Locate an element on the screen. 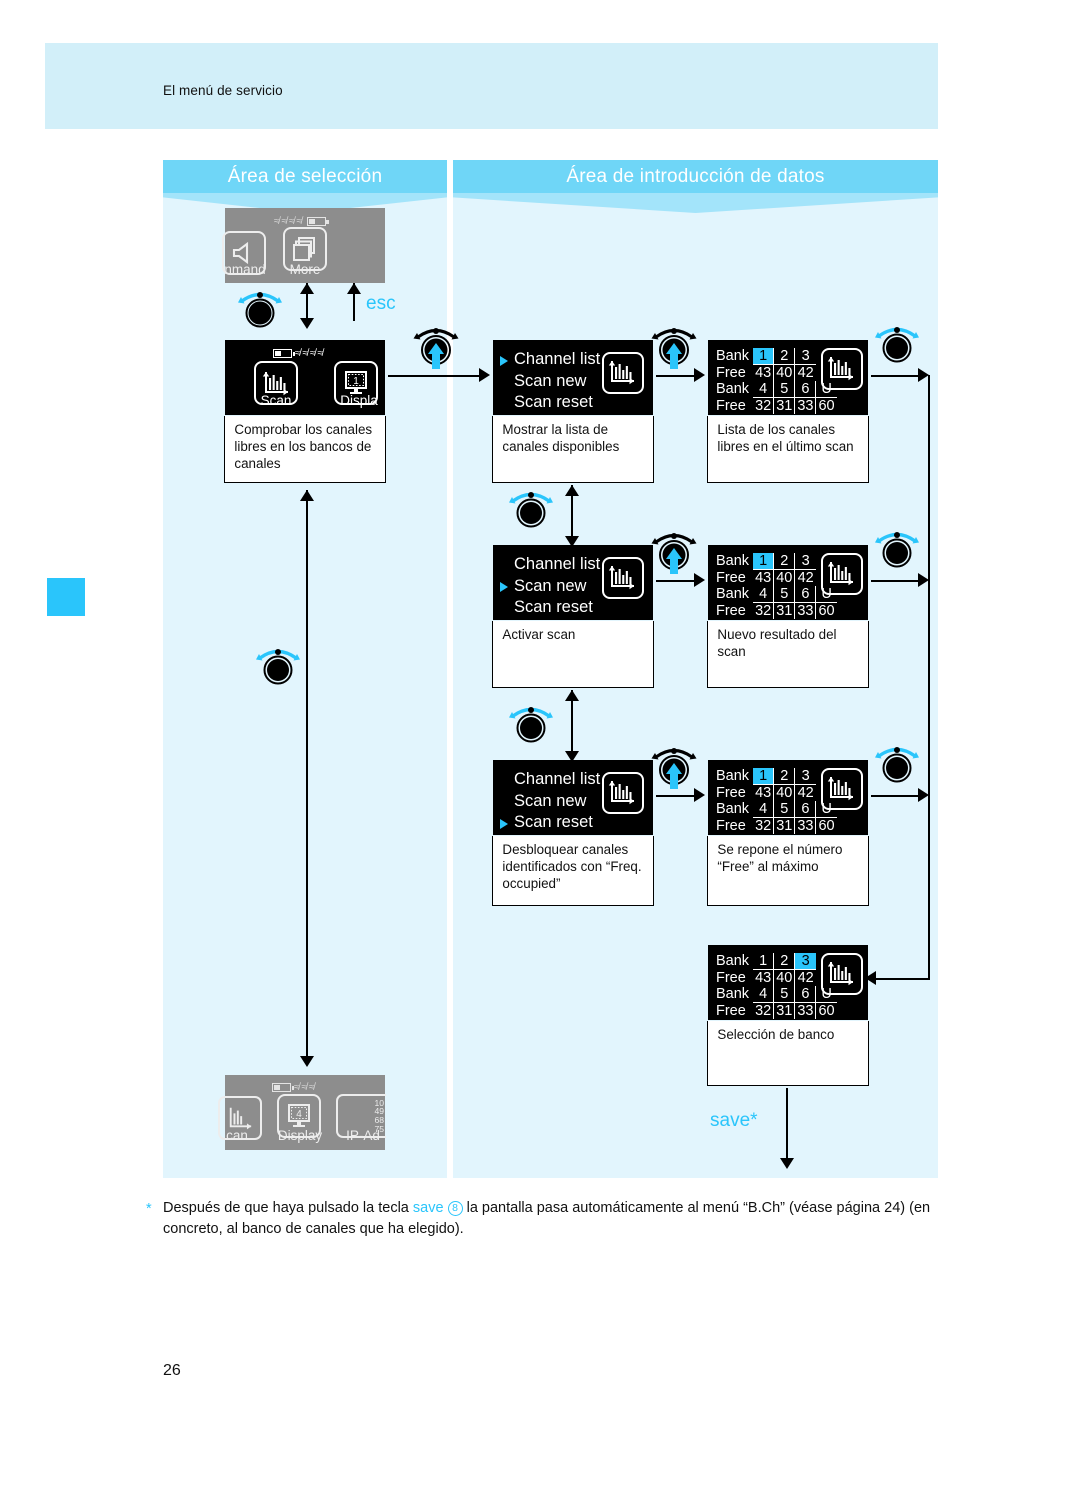 This screenshot has height=1489, width=1080. connector-menu3-to-bank3 is located at coordinates (675, 796).